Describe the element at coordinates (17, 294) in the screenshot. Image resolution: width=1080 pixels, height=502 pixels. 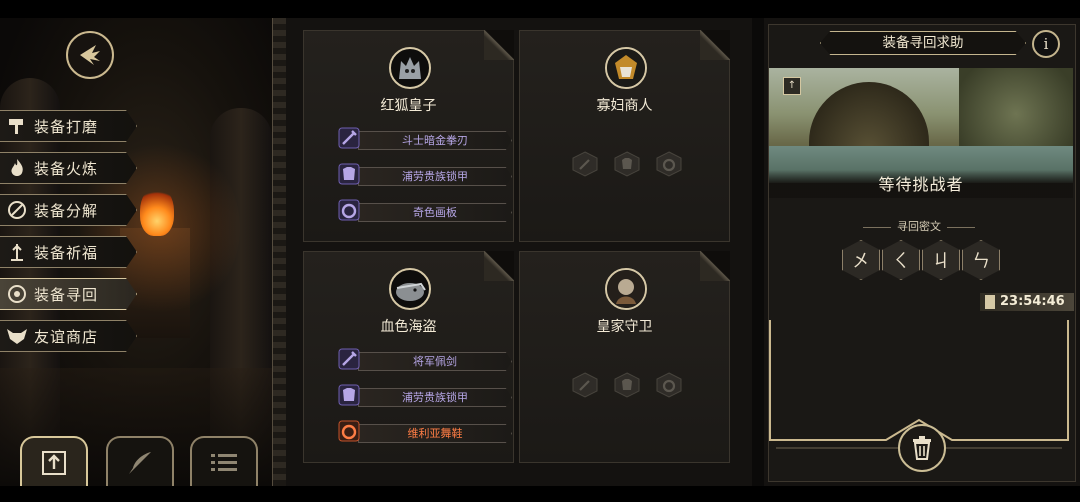
I see `retrieve-icon` at that location.